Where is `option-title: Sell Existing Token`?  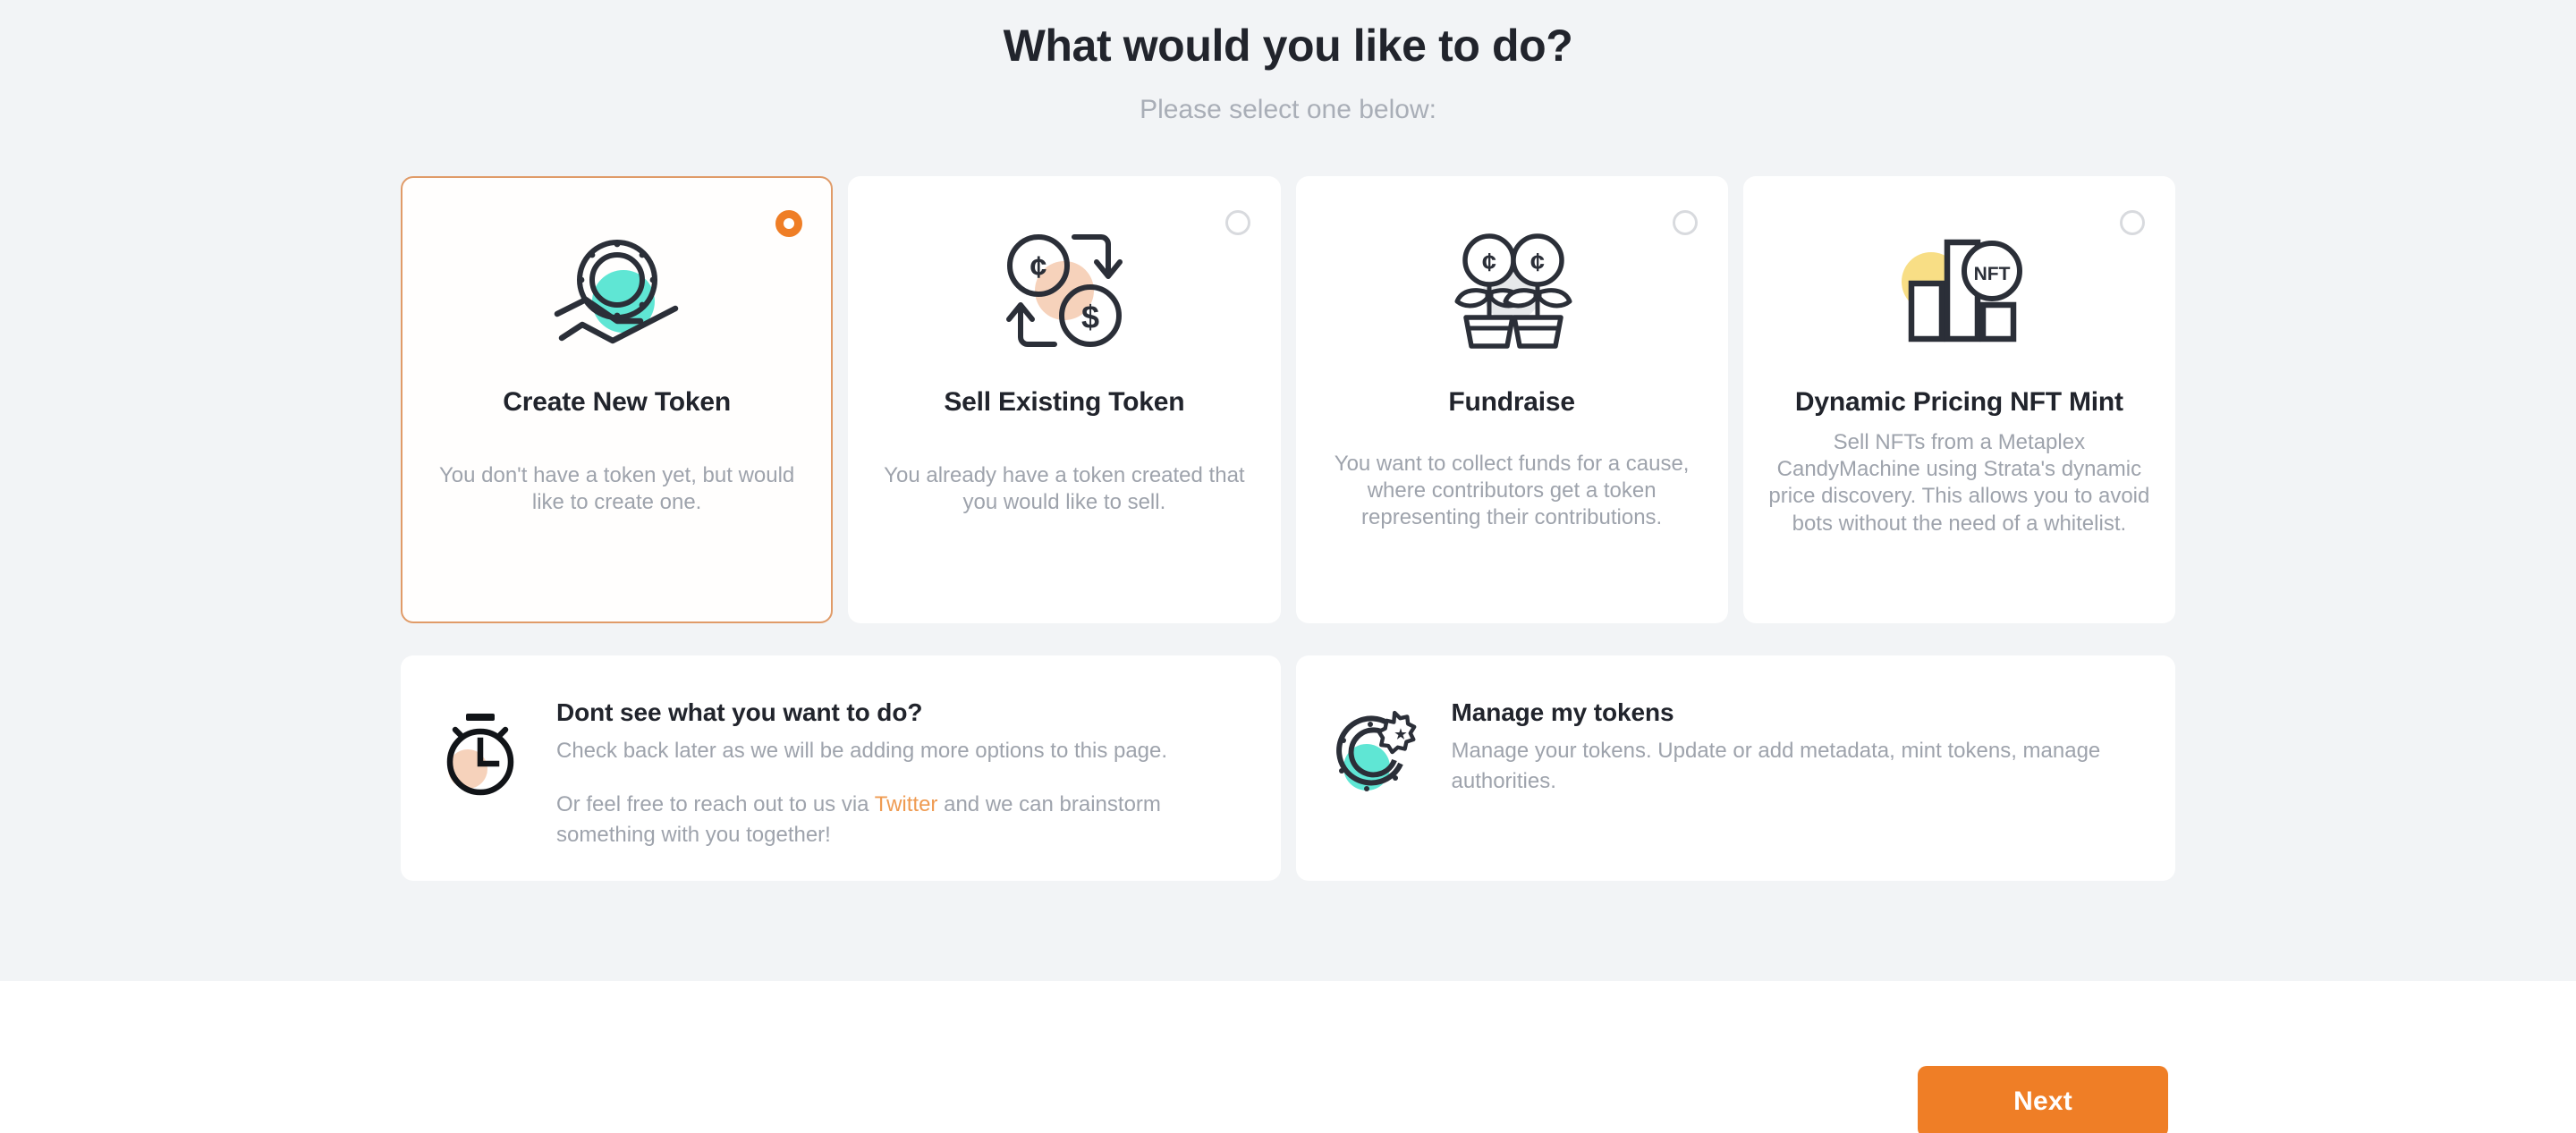 option-title: Sell Existing Token is located at coordinates (1064, 401).